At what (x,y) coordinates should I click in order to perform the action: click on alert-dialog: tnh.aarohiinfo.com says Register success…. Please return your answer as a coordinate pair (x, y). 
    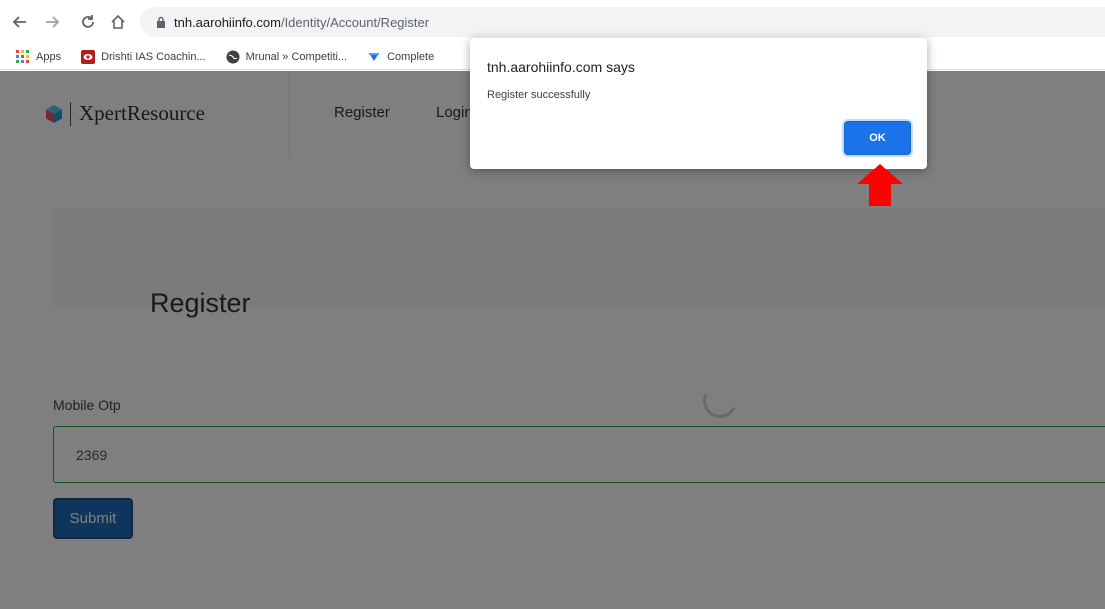
    Looking at the image, I should click on (698, 103).